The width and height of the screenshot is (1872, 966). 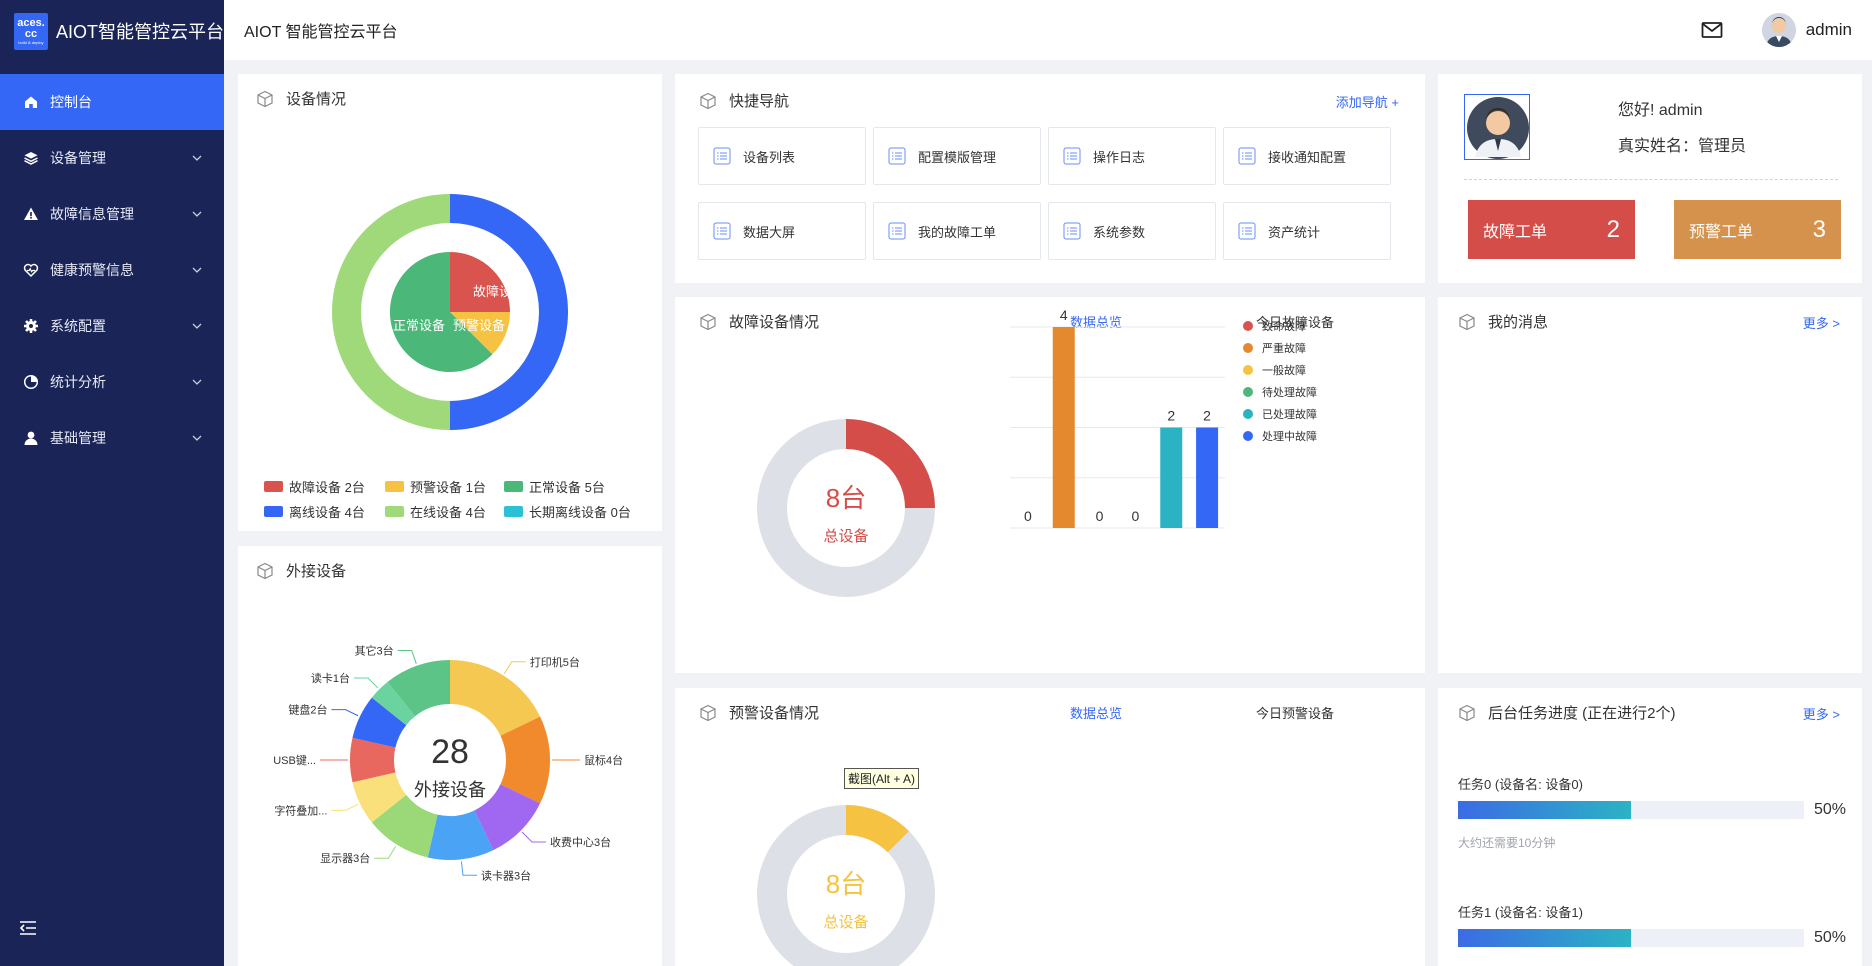 I want to click on sidebar-nav: 控制台 设备管理 故障信息管理 健康预警信息 系统配置 统计分析 基础管理, so click(x=112, y=270).